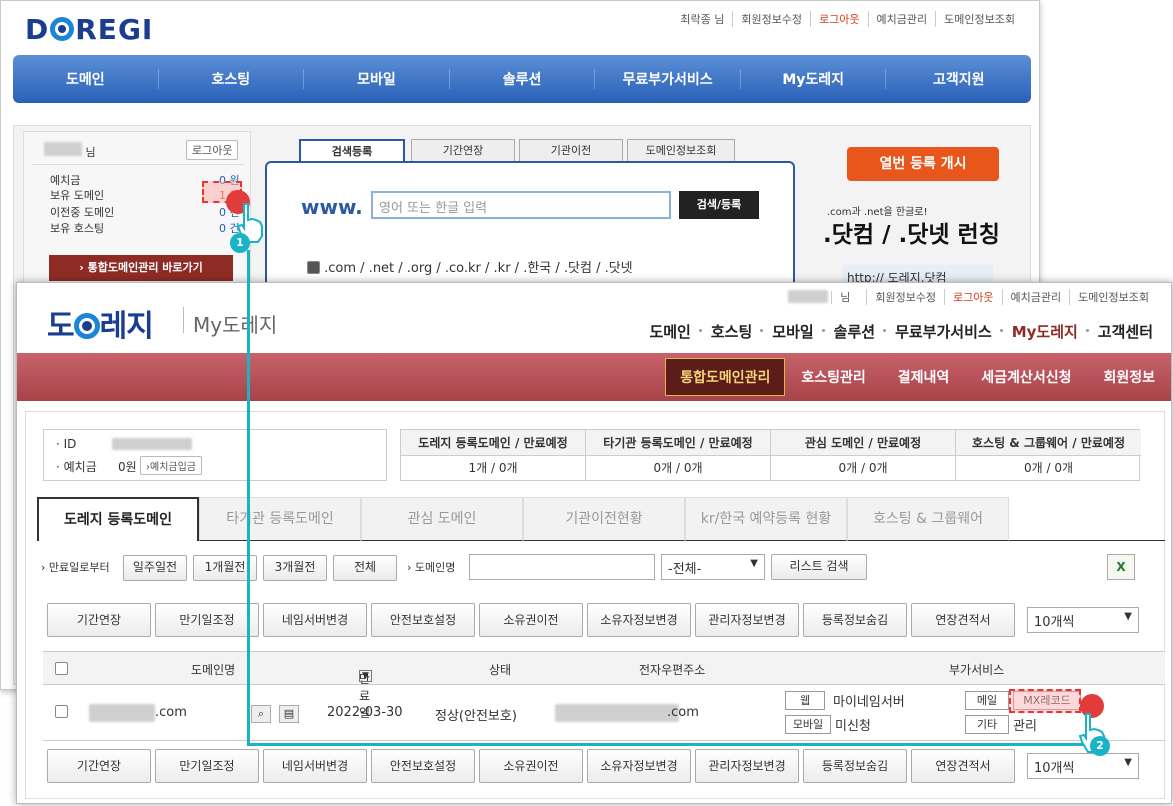 This screenshot has height=806, width=1173. What do you see at coordinates (667, 79) in the screenshot?
I see `nav-free-service: 무료부가서비스` at bounding box center [667, 79].